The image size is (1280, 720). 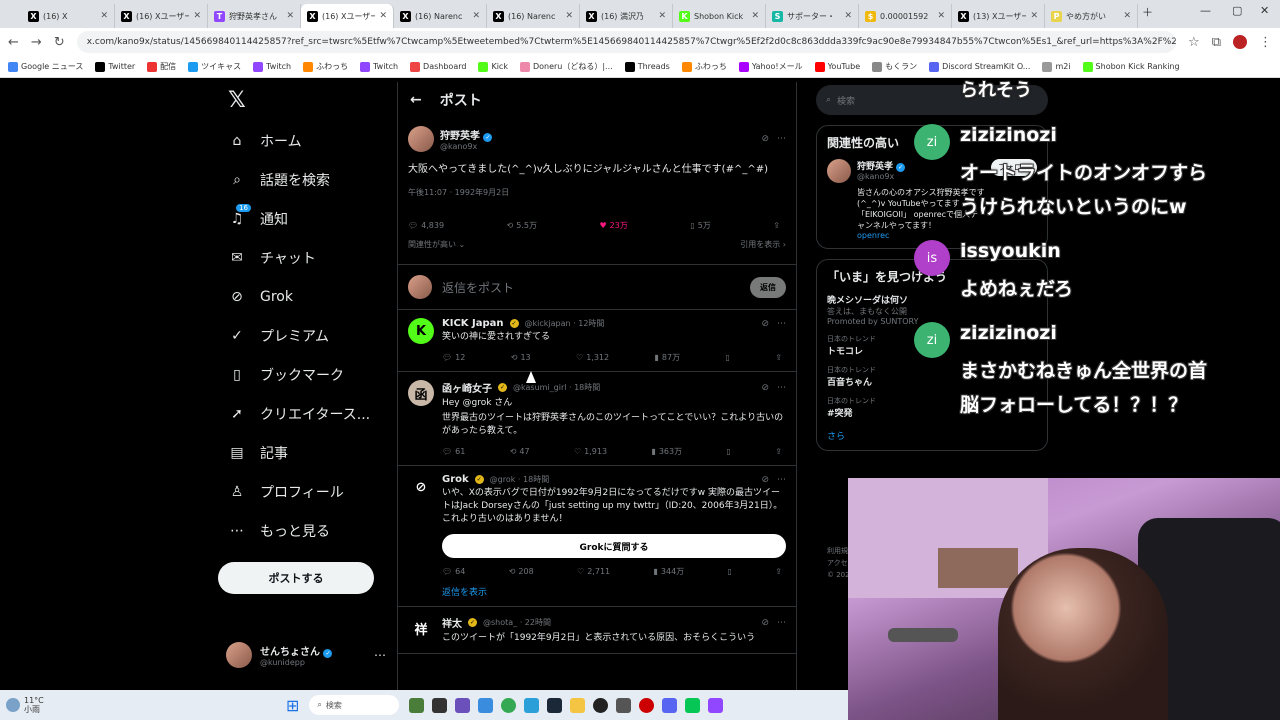 I want to click on bookmark-item: Google ニュース, so click(x=45, y=66).